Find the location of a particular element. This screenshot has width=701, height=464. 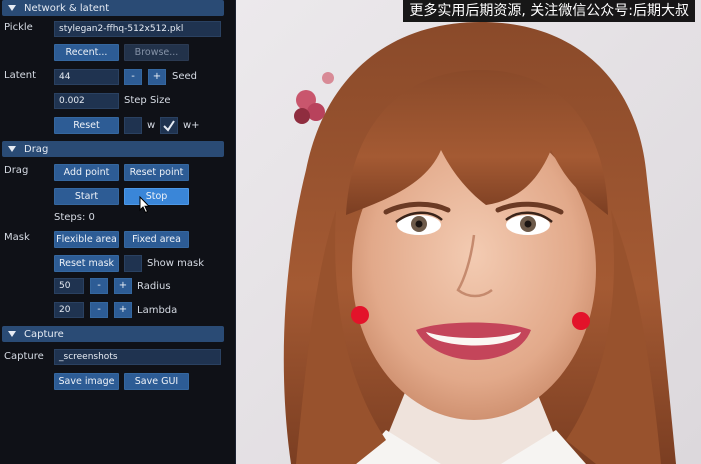

radius-label: Radius is located at coordinates (154, 286).